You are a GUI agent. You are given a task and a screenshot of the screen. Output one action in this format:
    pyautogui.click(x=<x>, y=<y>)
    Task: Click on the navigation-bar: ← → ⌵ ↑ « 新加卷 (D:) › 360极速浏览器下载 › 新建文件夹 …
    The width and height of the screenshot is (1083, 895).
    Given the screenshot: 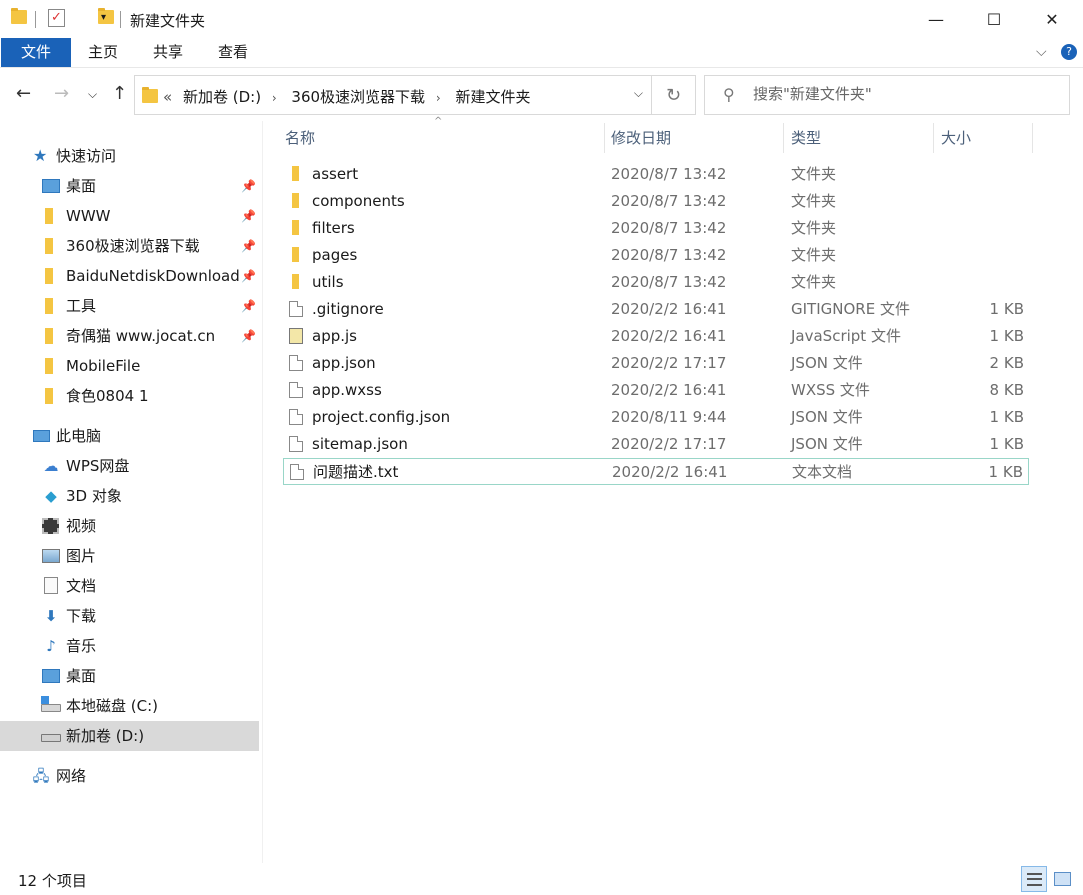 What is the action you would take?
    pyautogui.click(x=541, y=95)
    